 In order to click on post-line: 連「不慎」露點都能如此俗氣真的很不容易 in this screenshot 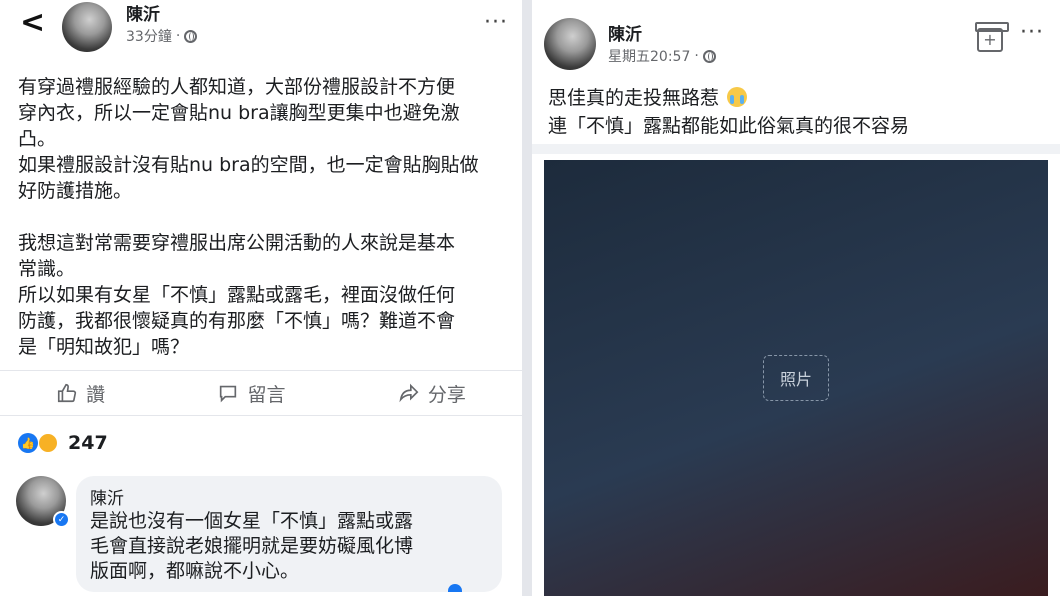, I will do `click(729, 126)`.